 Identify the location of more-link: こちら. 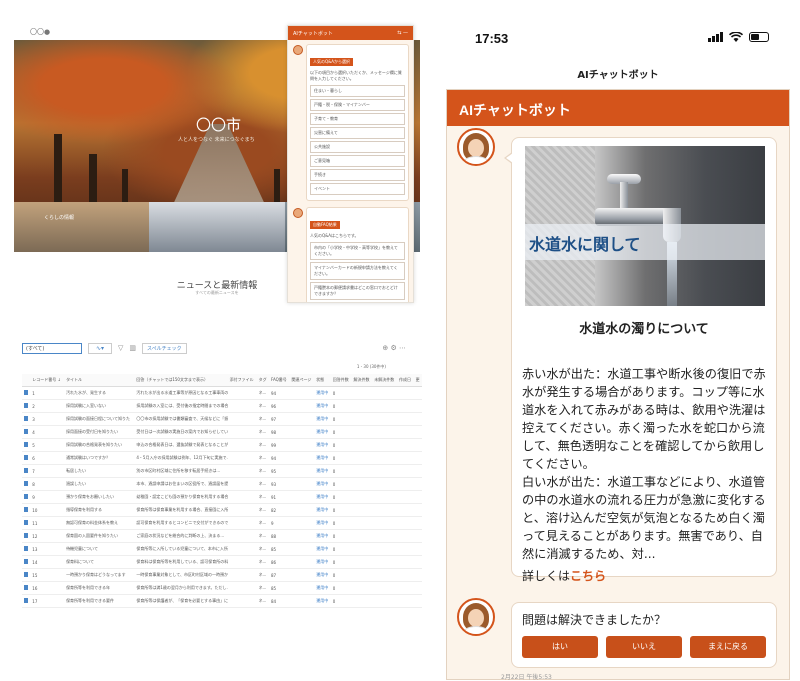
(588, 576).